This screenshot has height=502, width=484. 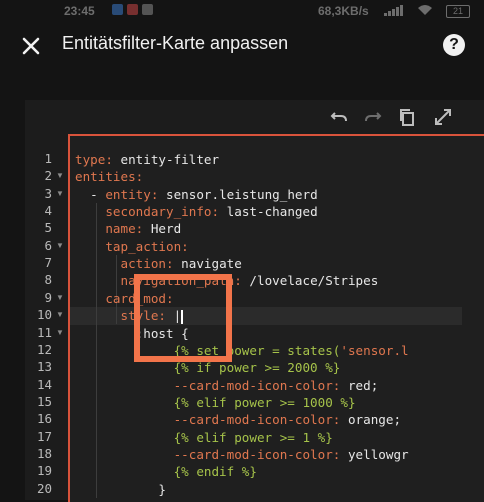 I want to click on line-number: 11, so click(x=44, y=332).